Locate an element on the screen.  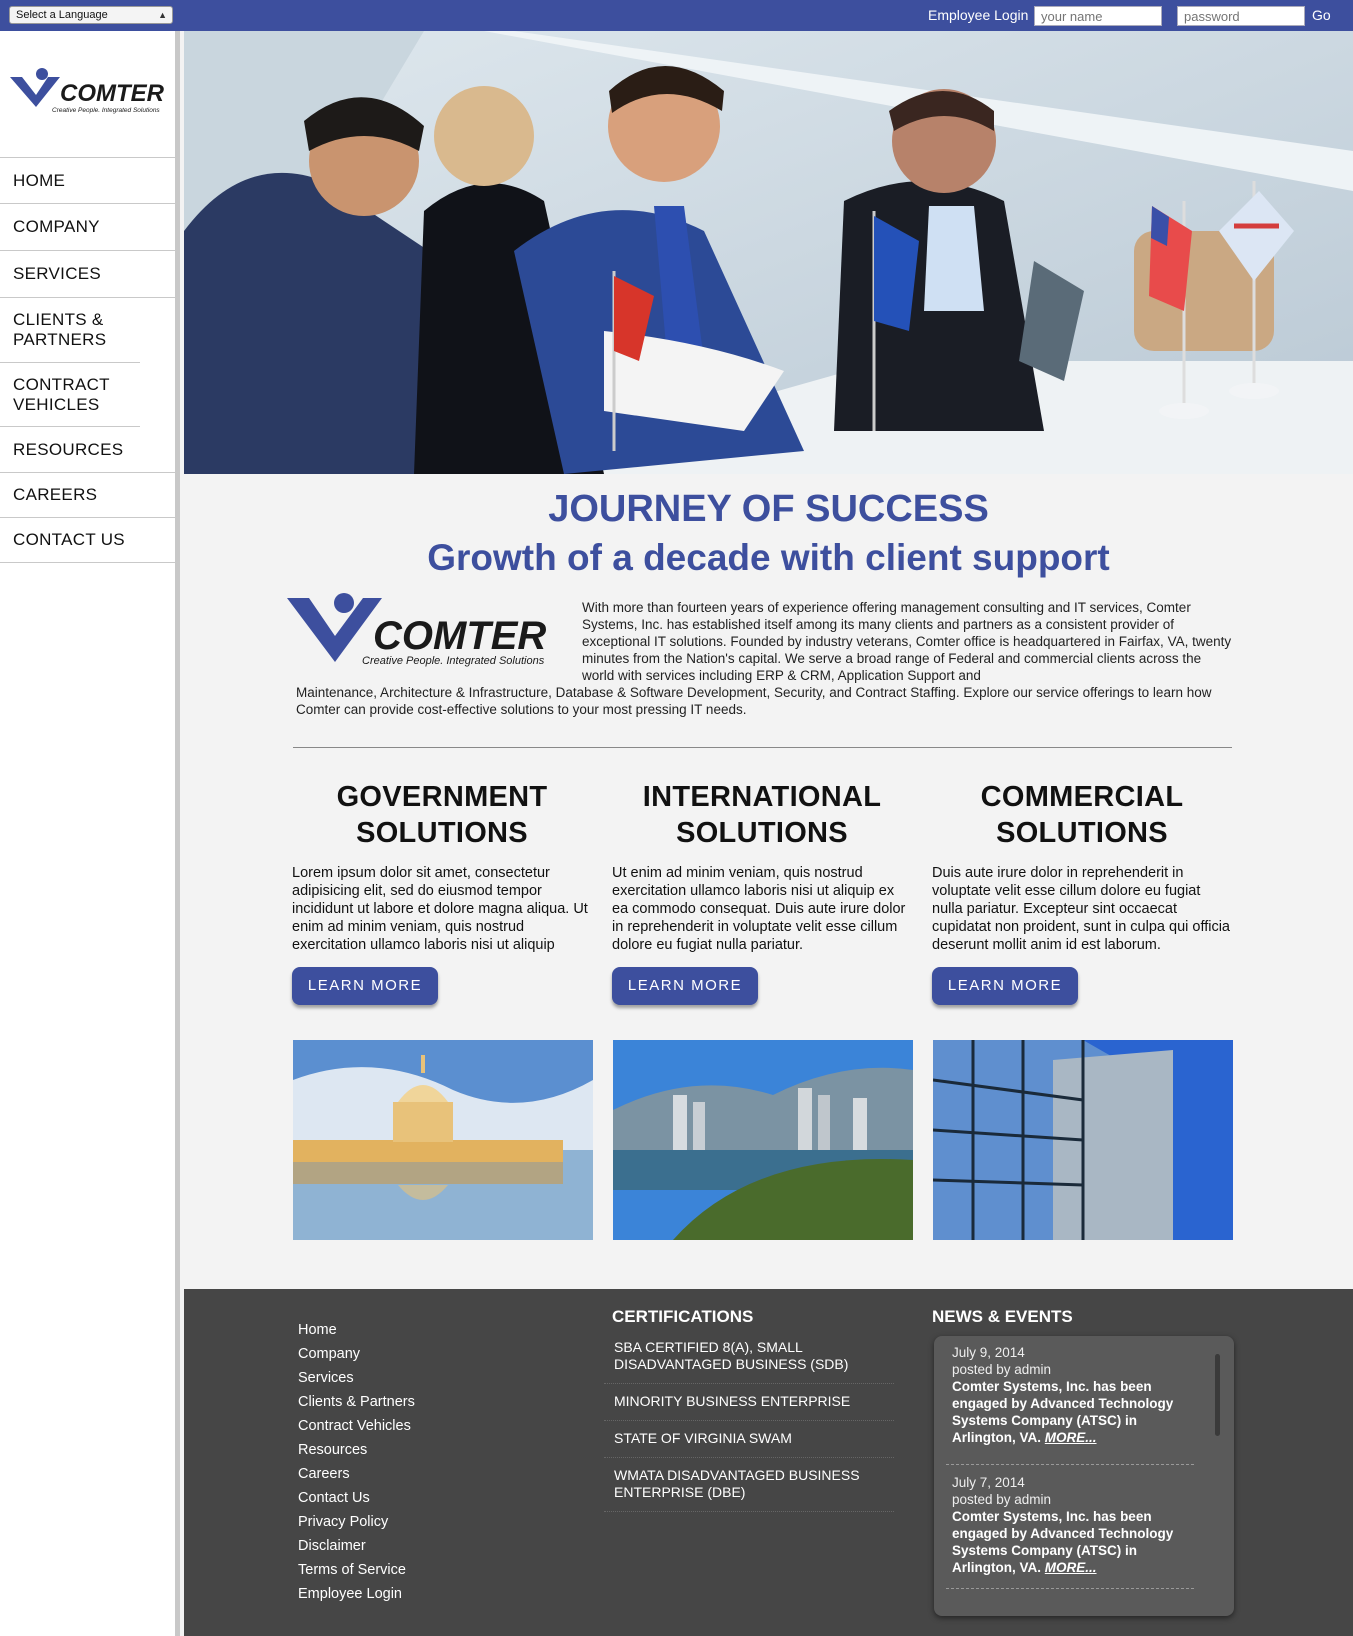
footer-link-privacy-policy: Privacy Policy is located at coordinates (356, 1522).